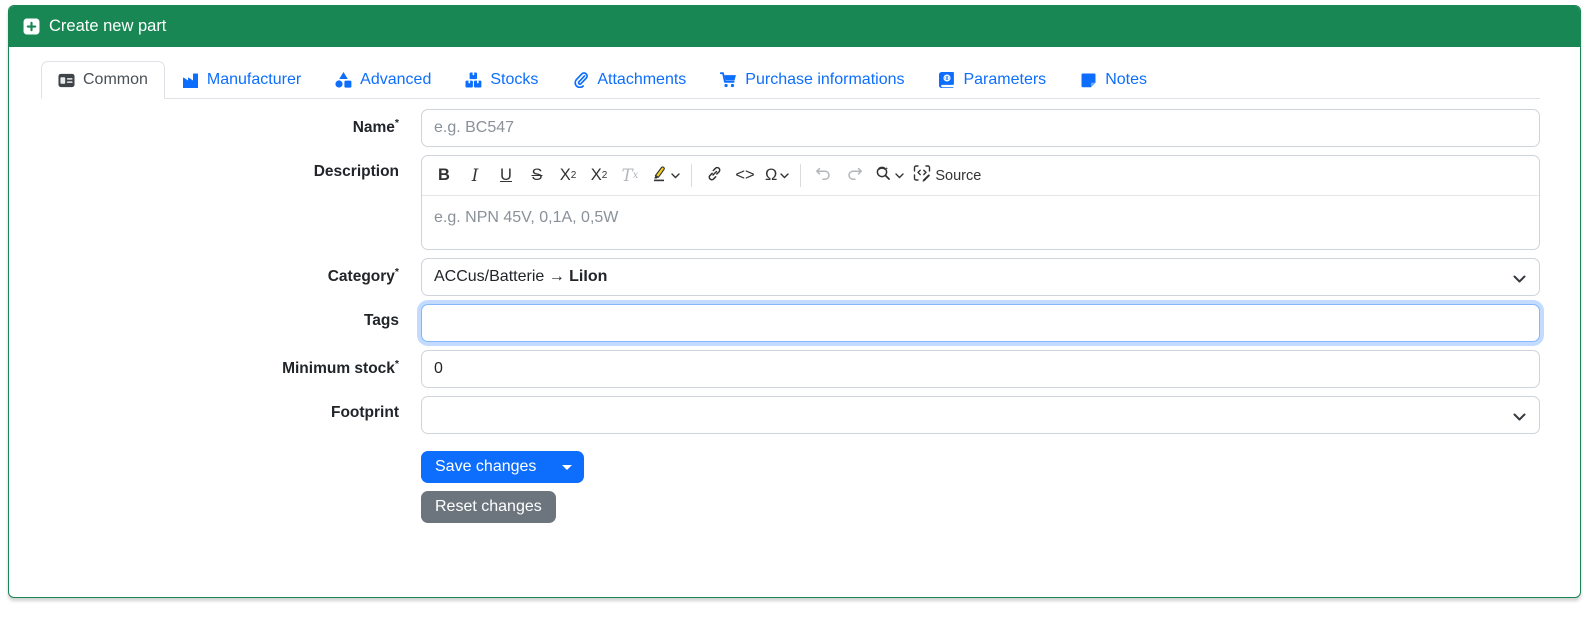 Image resolution: width=1588 pixels, height=621 pixels. I want to click on square-plus-icon, so click(31, 26).